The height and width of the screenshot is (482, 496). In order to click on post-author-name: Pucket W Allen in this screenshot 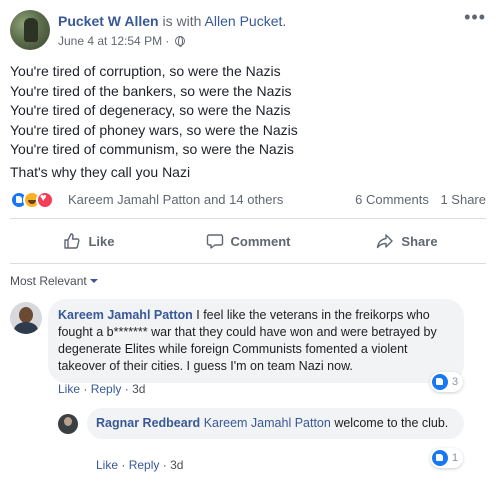, I will do `click(108, 21)`.